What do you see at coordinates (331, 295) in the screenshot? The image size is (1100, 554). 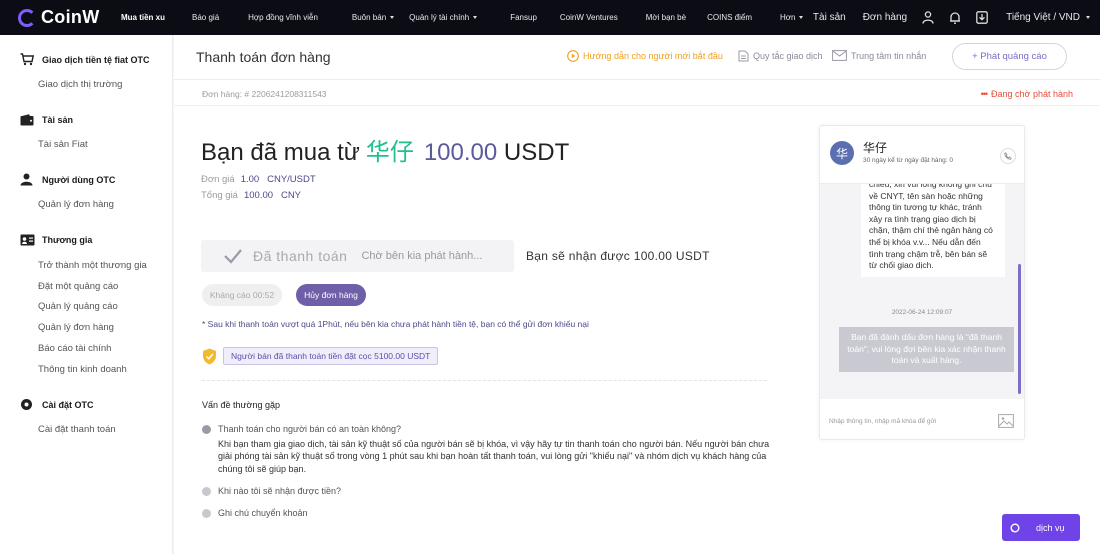 I see `cancel-order-button: Hủy đơn hàng` at bounding box center [331, 295].